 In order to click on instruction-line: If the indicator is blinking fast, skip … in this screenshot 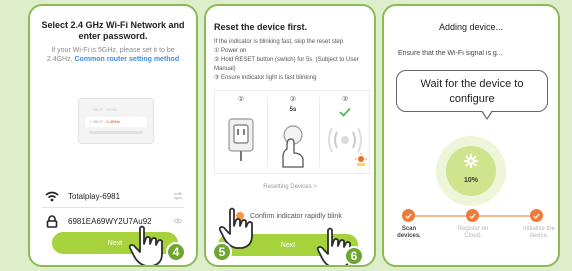, I will do `click(279, 42)`.